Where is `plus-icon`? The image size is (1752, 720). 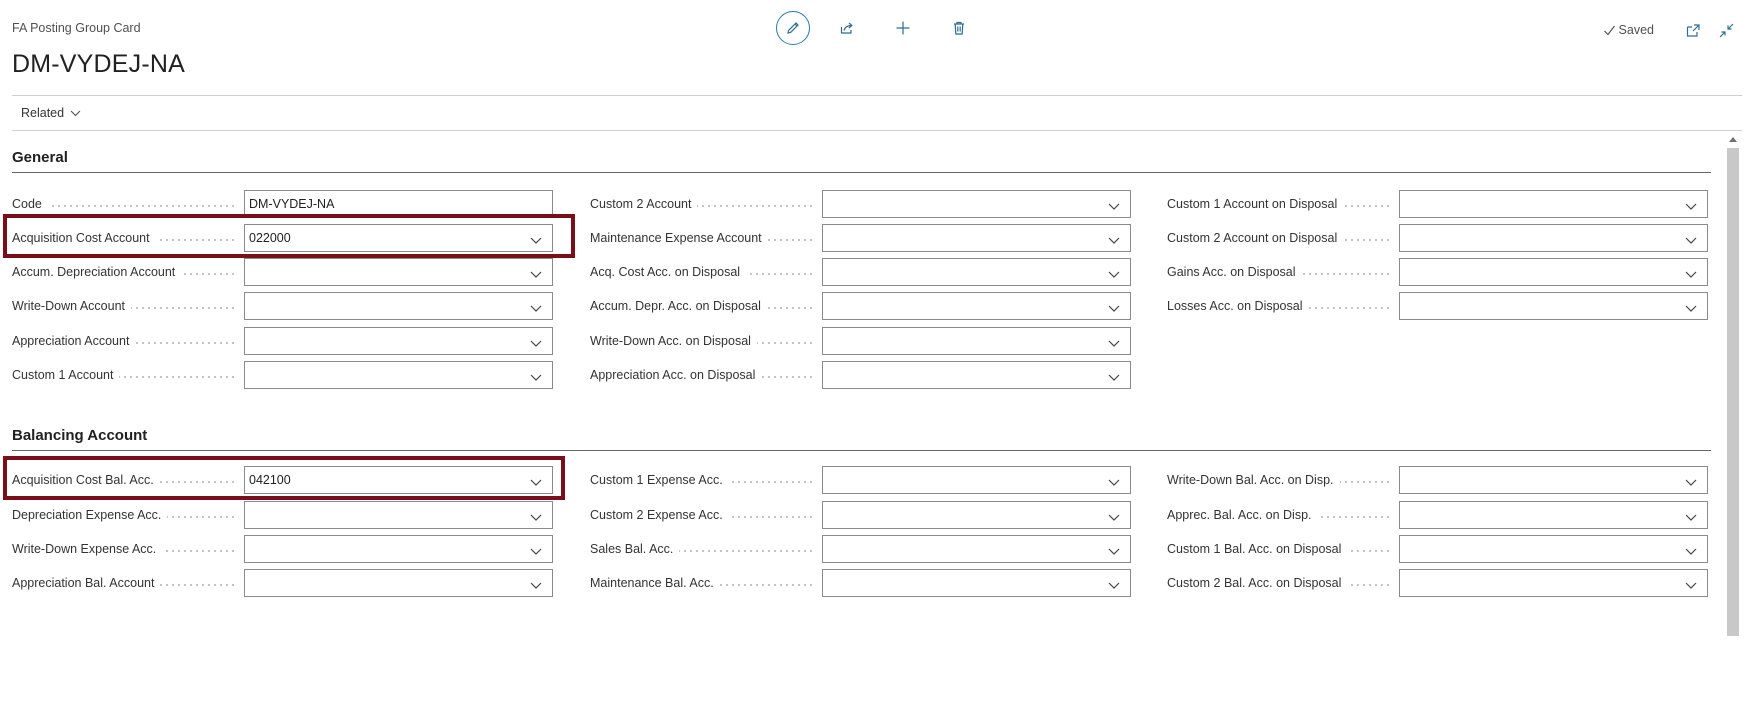
plus-icon is located at coordinates (903, 28).